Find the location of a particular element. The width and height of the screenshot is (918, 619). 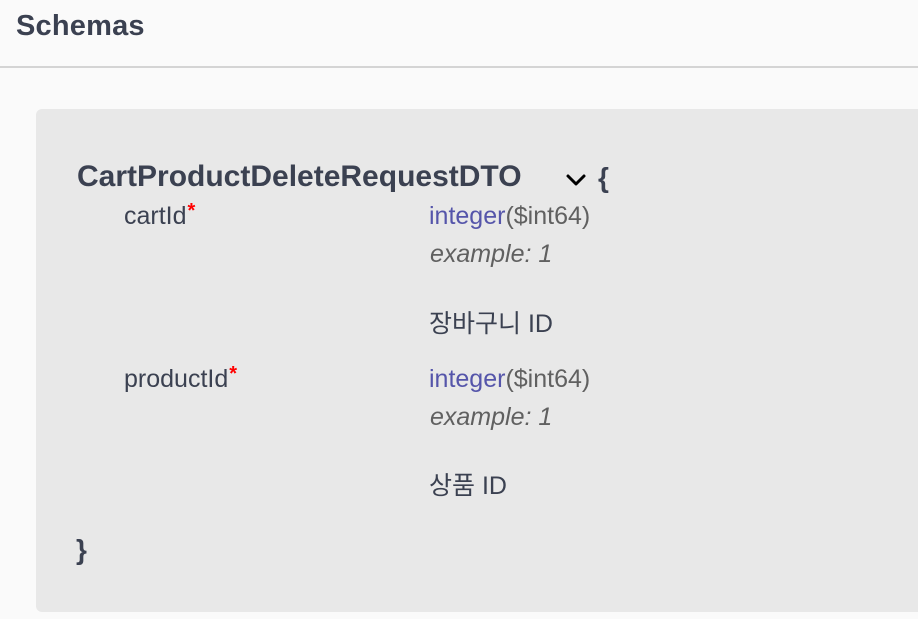

property-name-label: cartId is located at coordinates (155, 216).